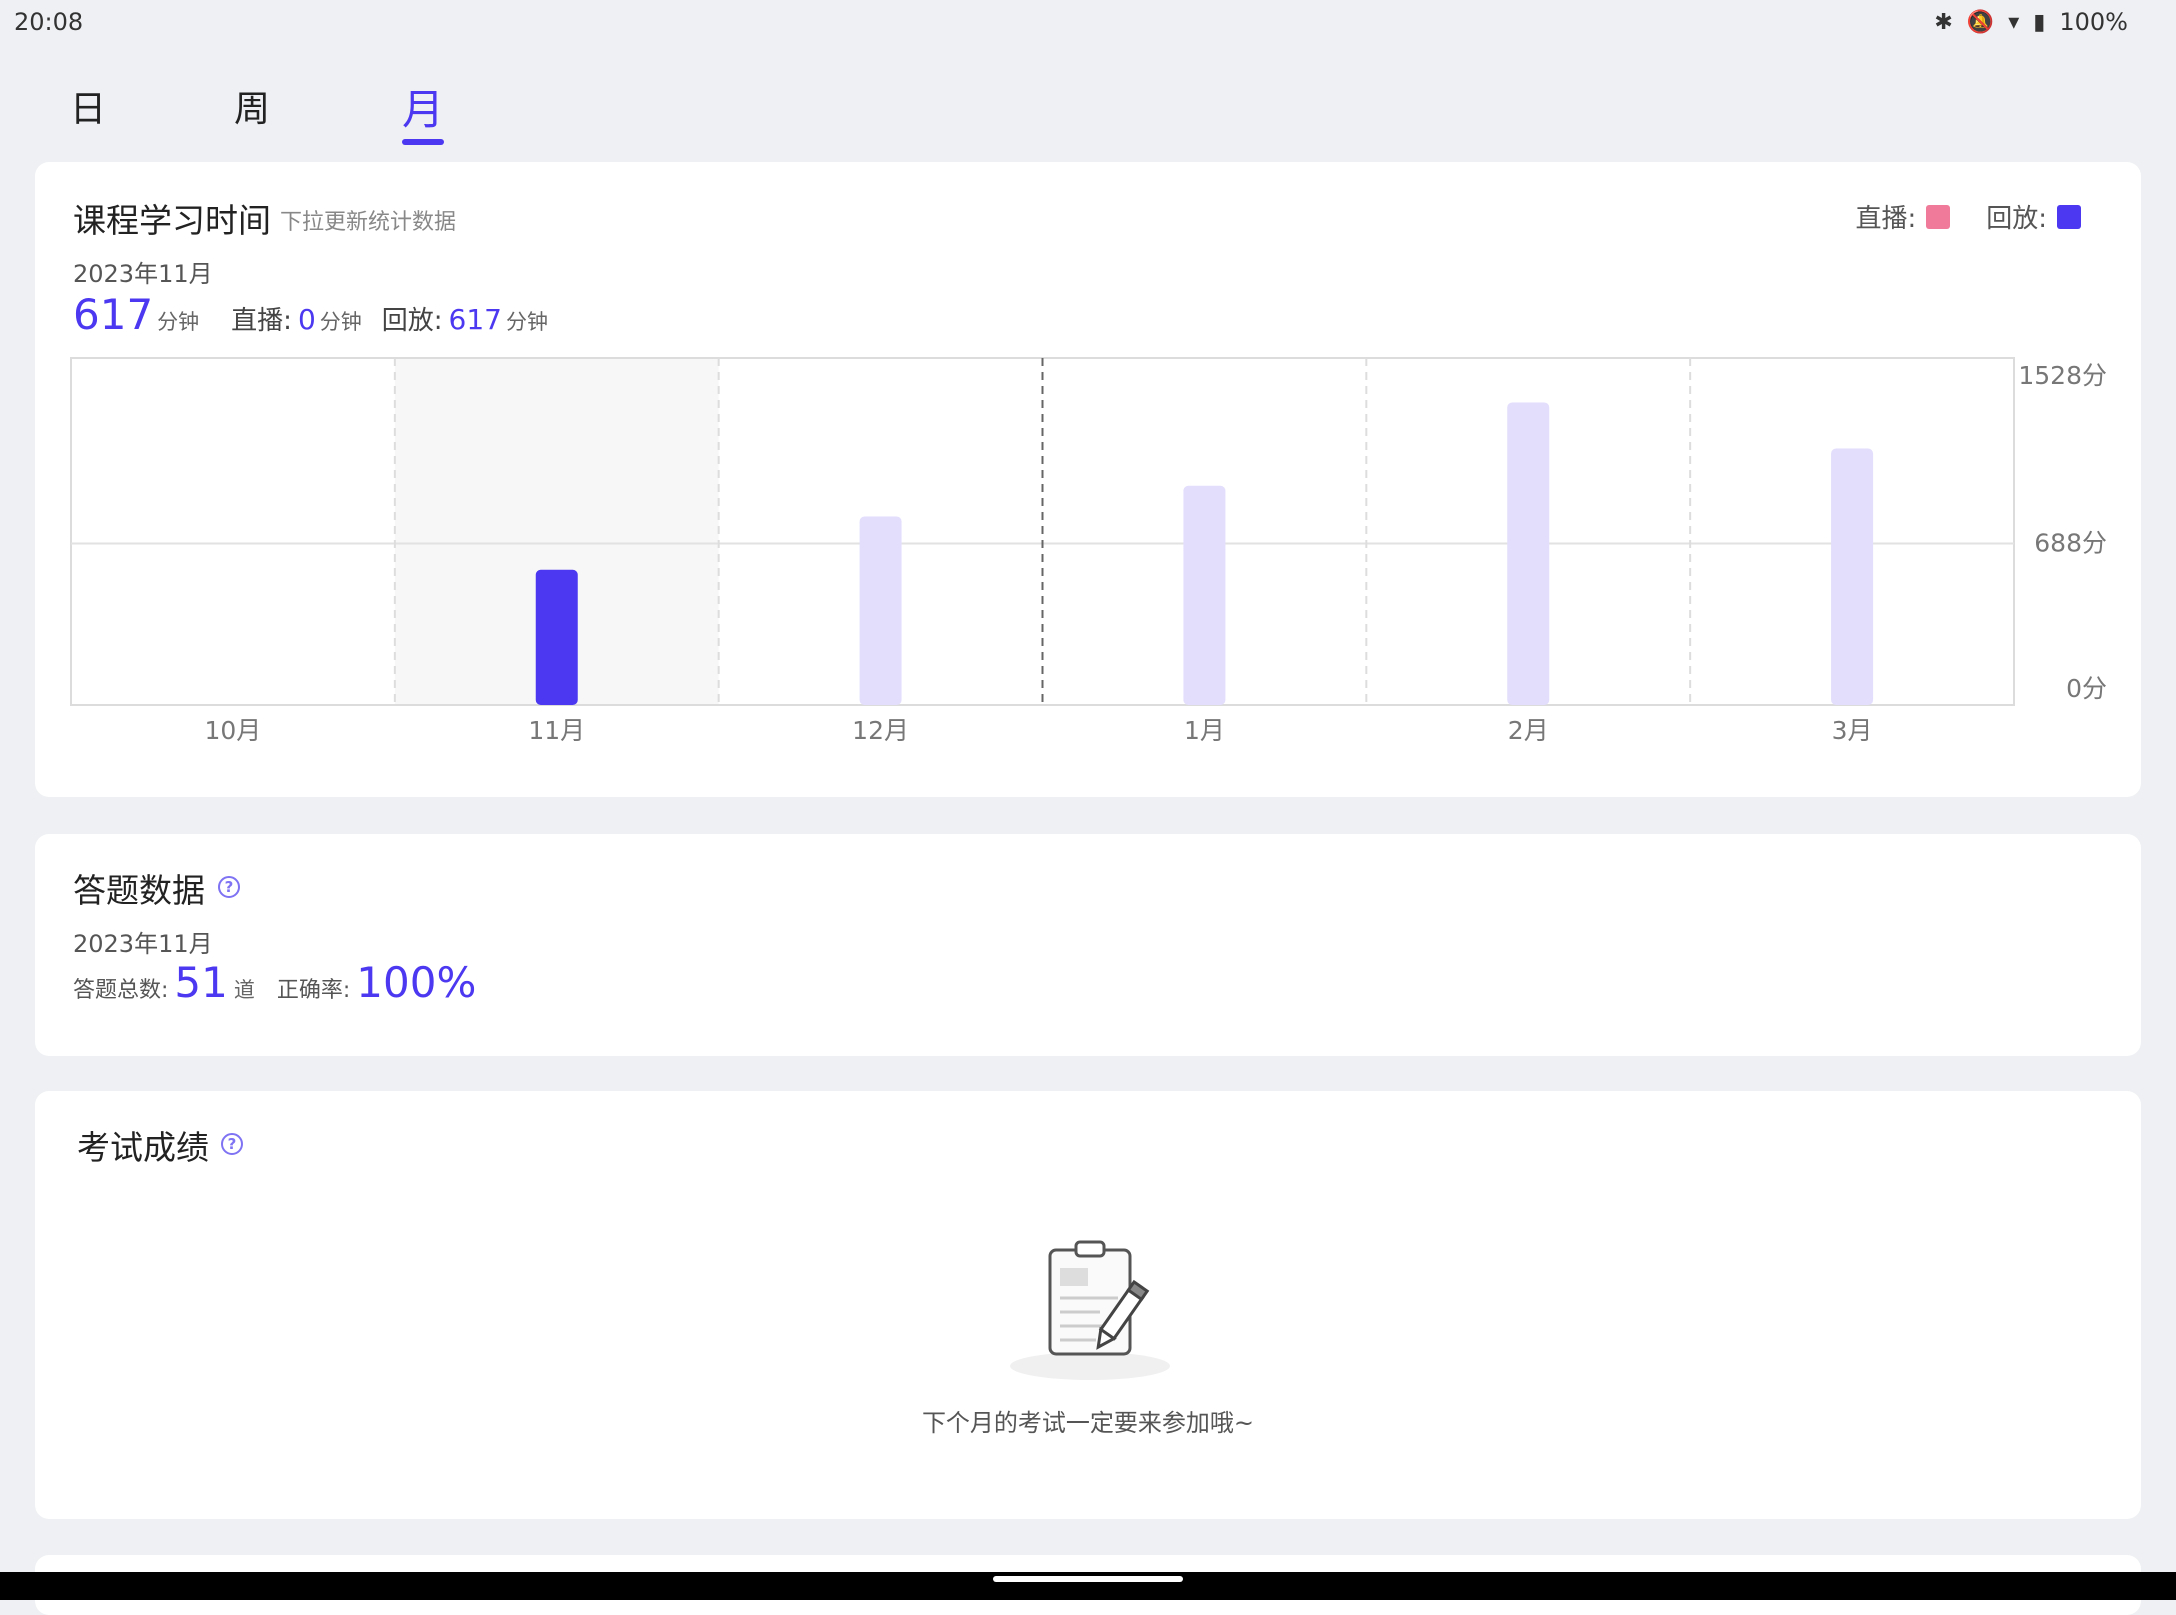 The height and width of the screenshot is (1615, 2176). I want to click on wifi-icon: ▾, so click(2014, 22).